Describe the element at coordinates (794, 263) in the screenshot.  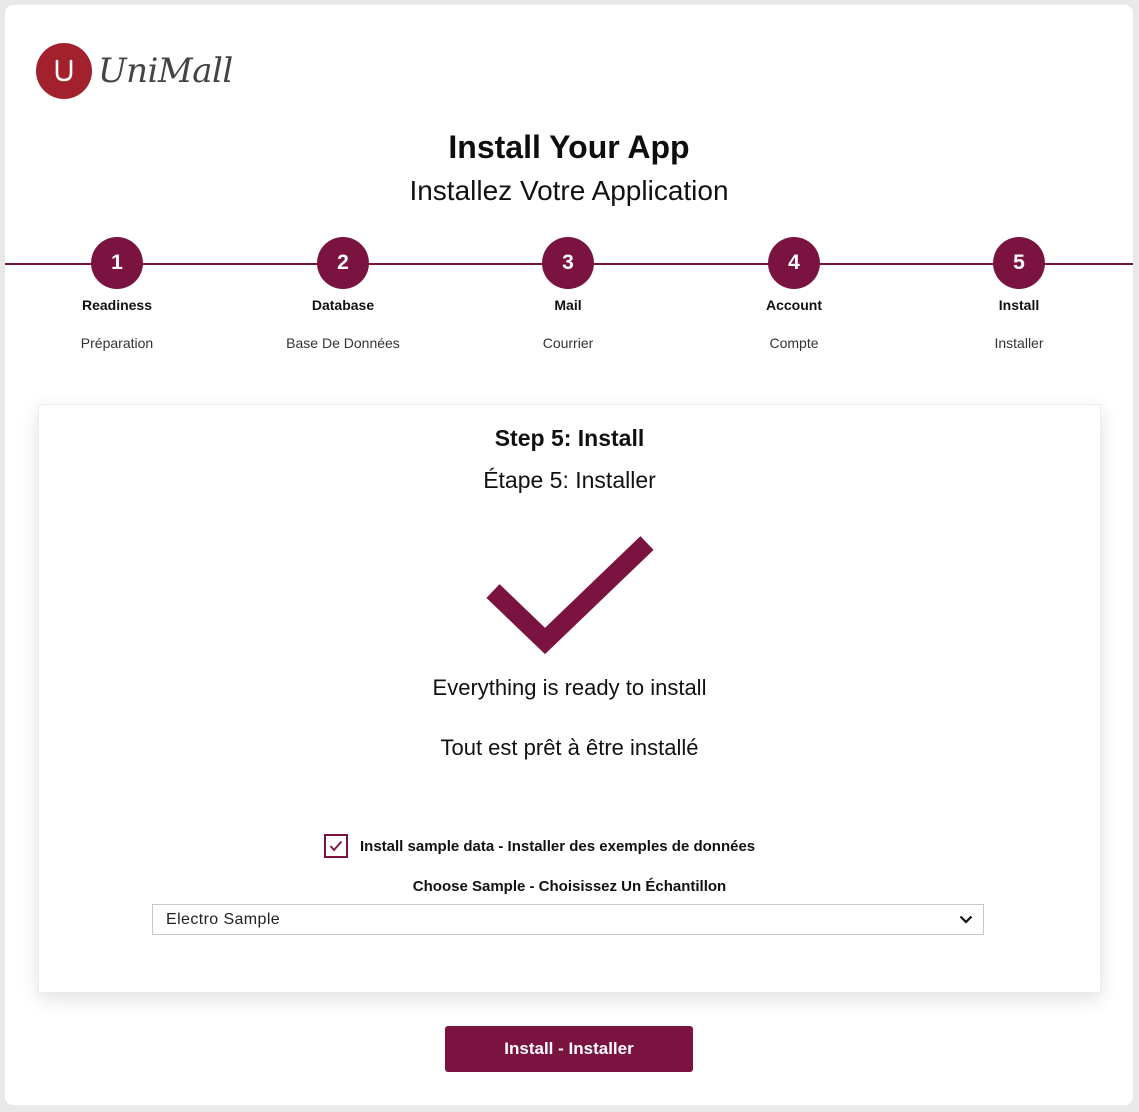
I see `step-number-badge: 4` at that location.